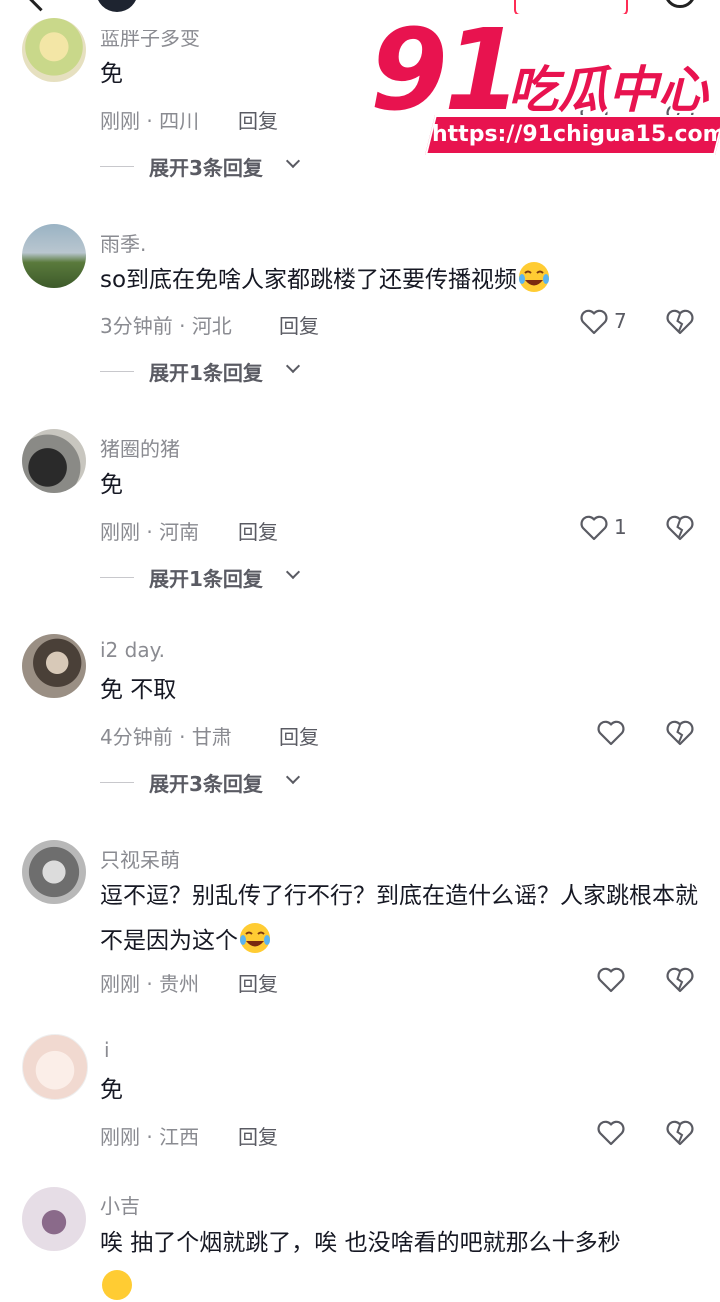 The height and width of the screenshot is (1302, 720). I want to click on comment-author: 只视呆萌, so click(140, 858).